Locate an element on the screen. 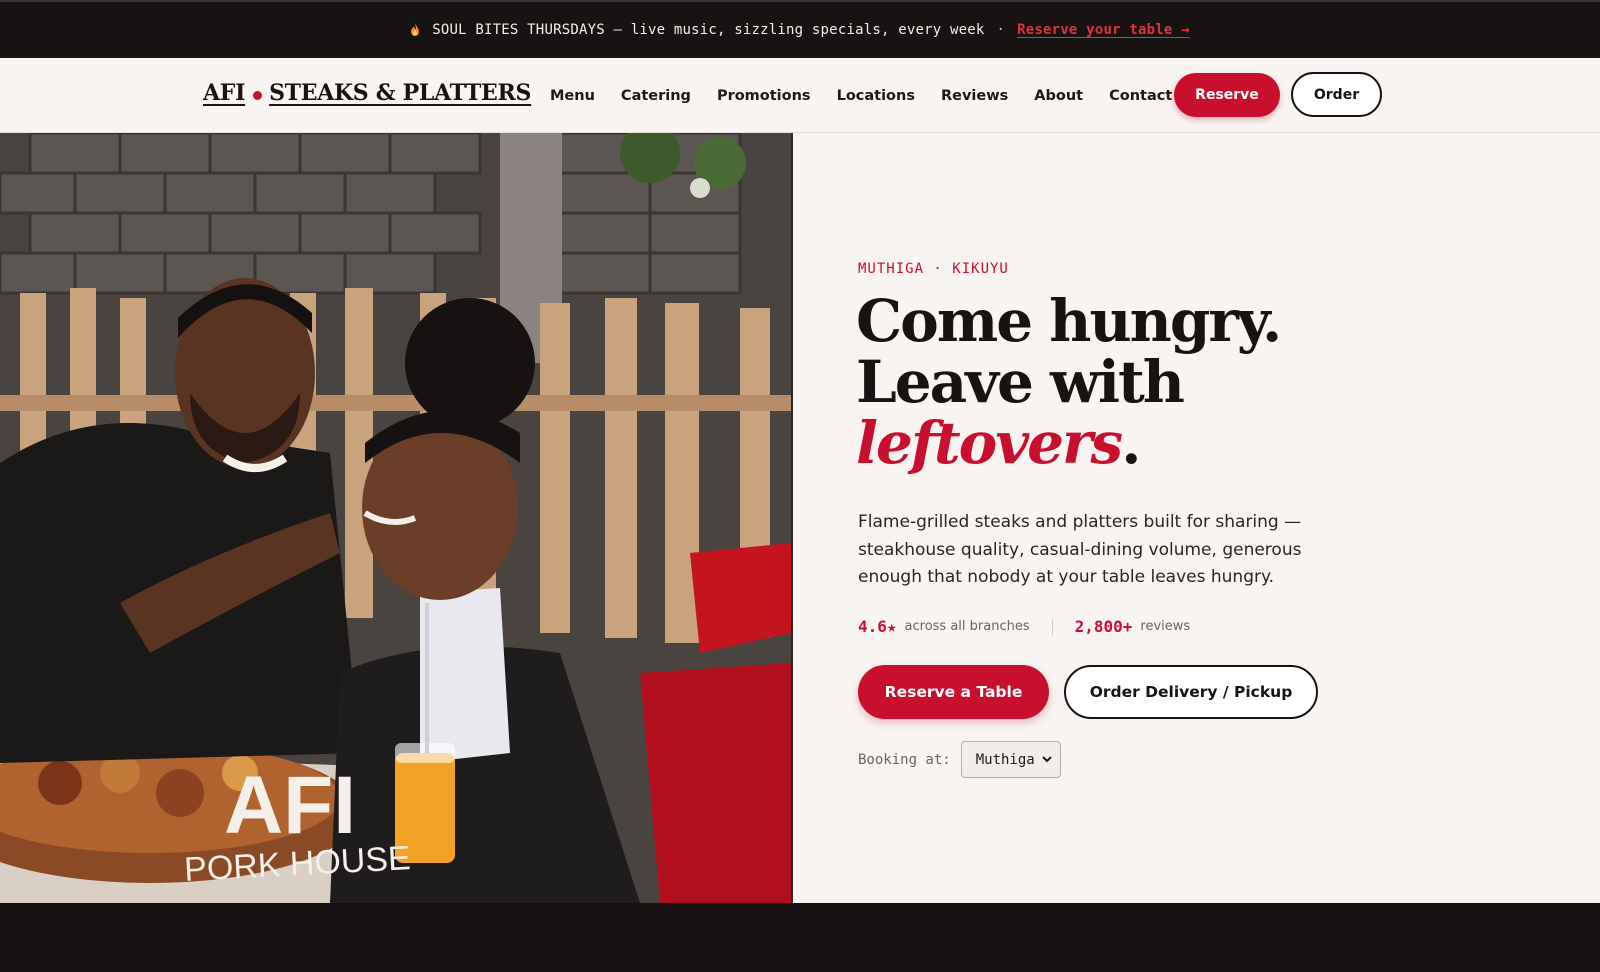 This screenshot has height=972, width=1600. nav-link-reviews: Reviews is located at coordinates (974, 96).